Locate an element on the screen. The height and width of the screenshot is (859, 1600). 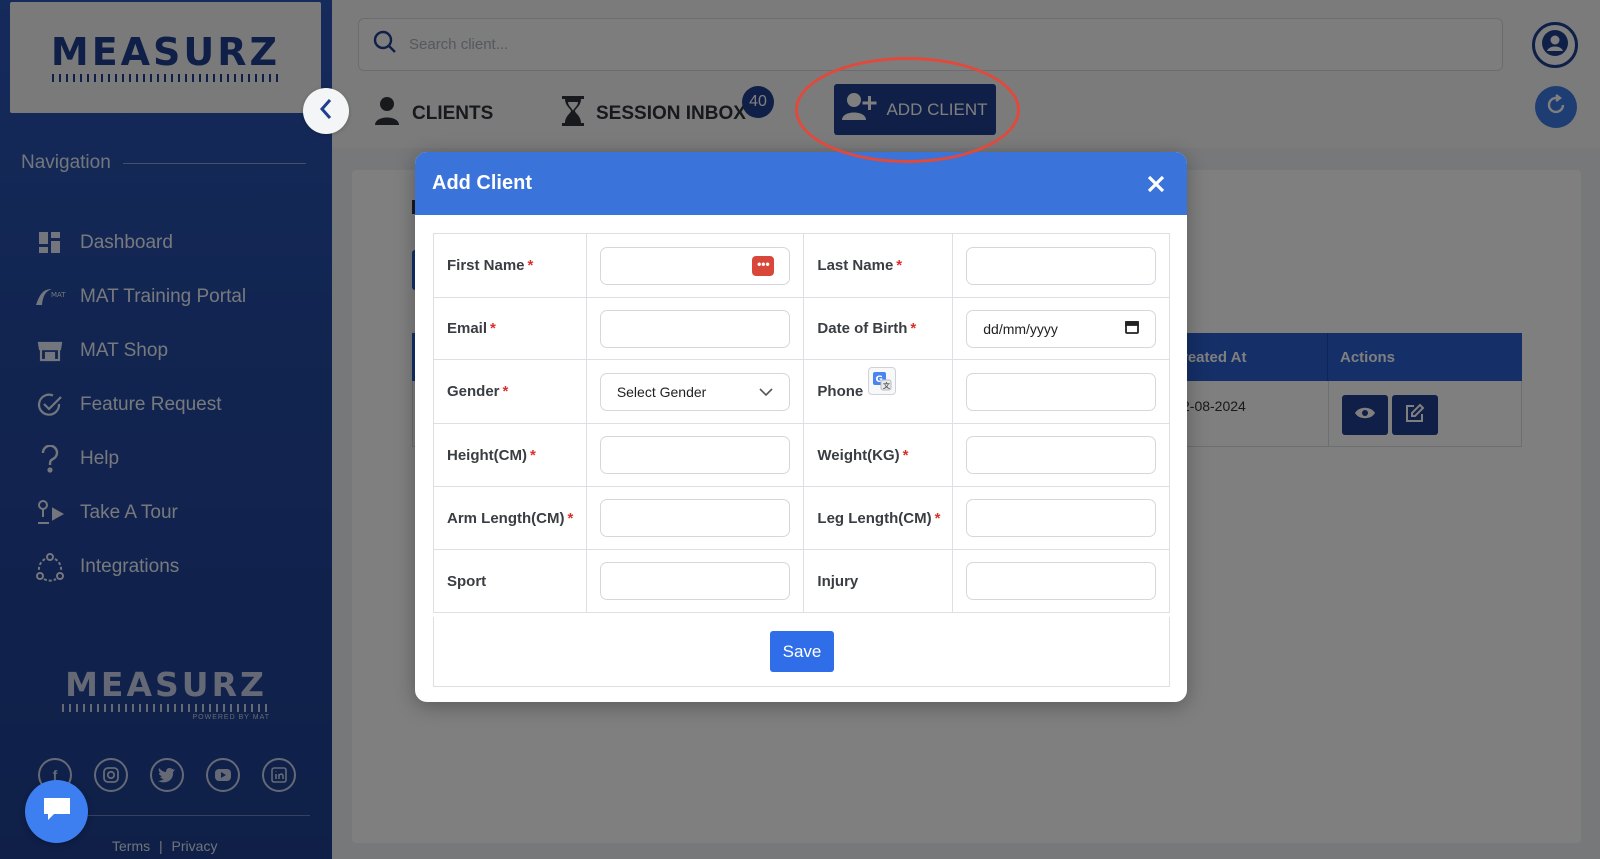
injury-label: Injury is located at coordinates (878, 581).